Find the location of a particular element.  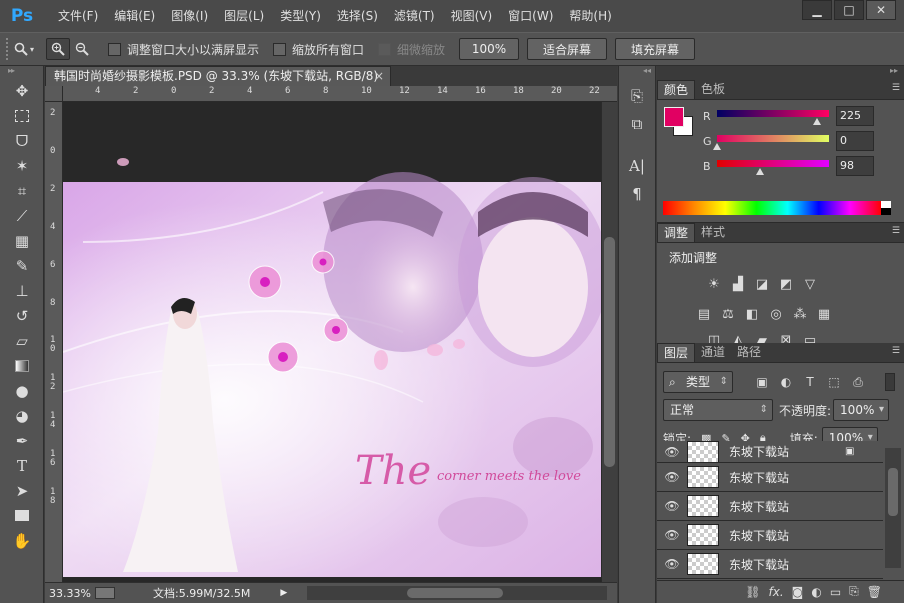

resize-windows-checkbox: 调整窗口大小以满屏显示 is located at coordinates (183, 49).